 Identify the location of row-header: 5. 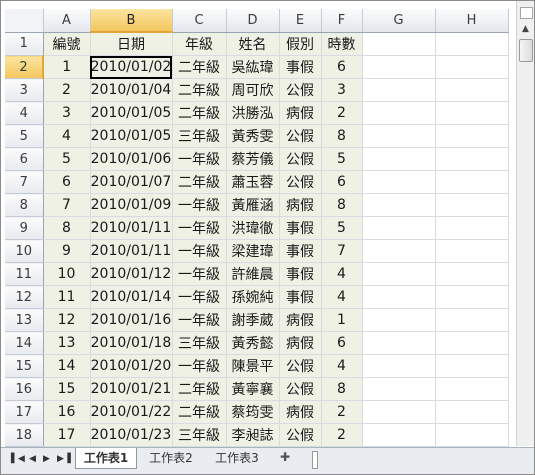
(24, 136).